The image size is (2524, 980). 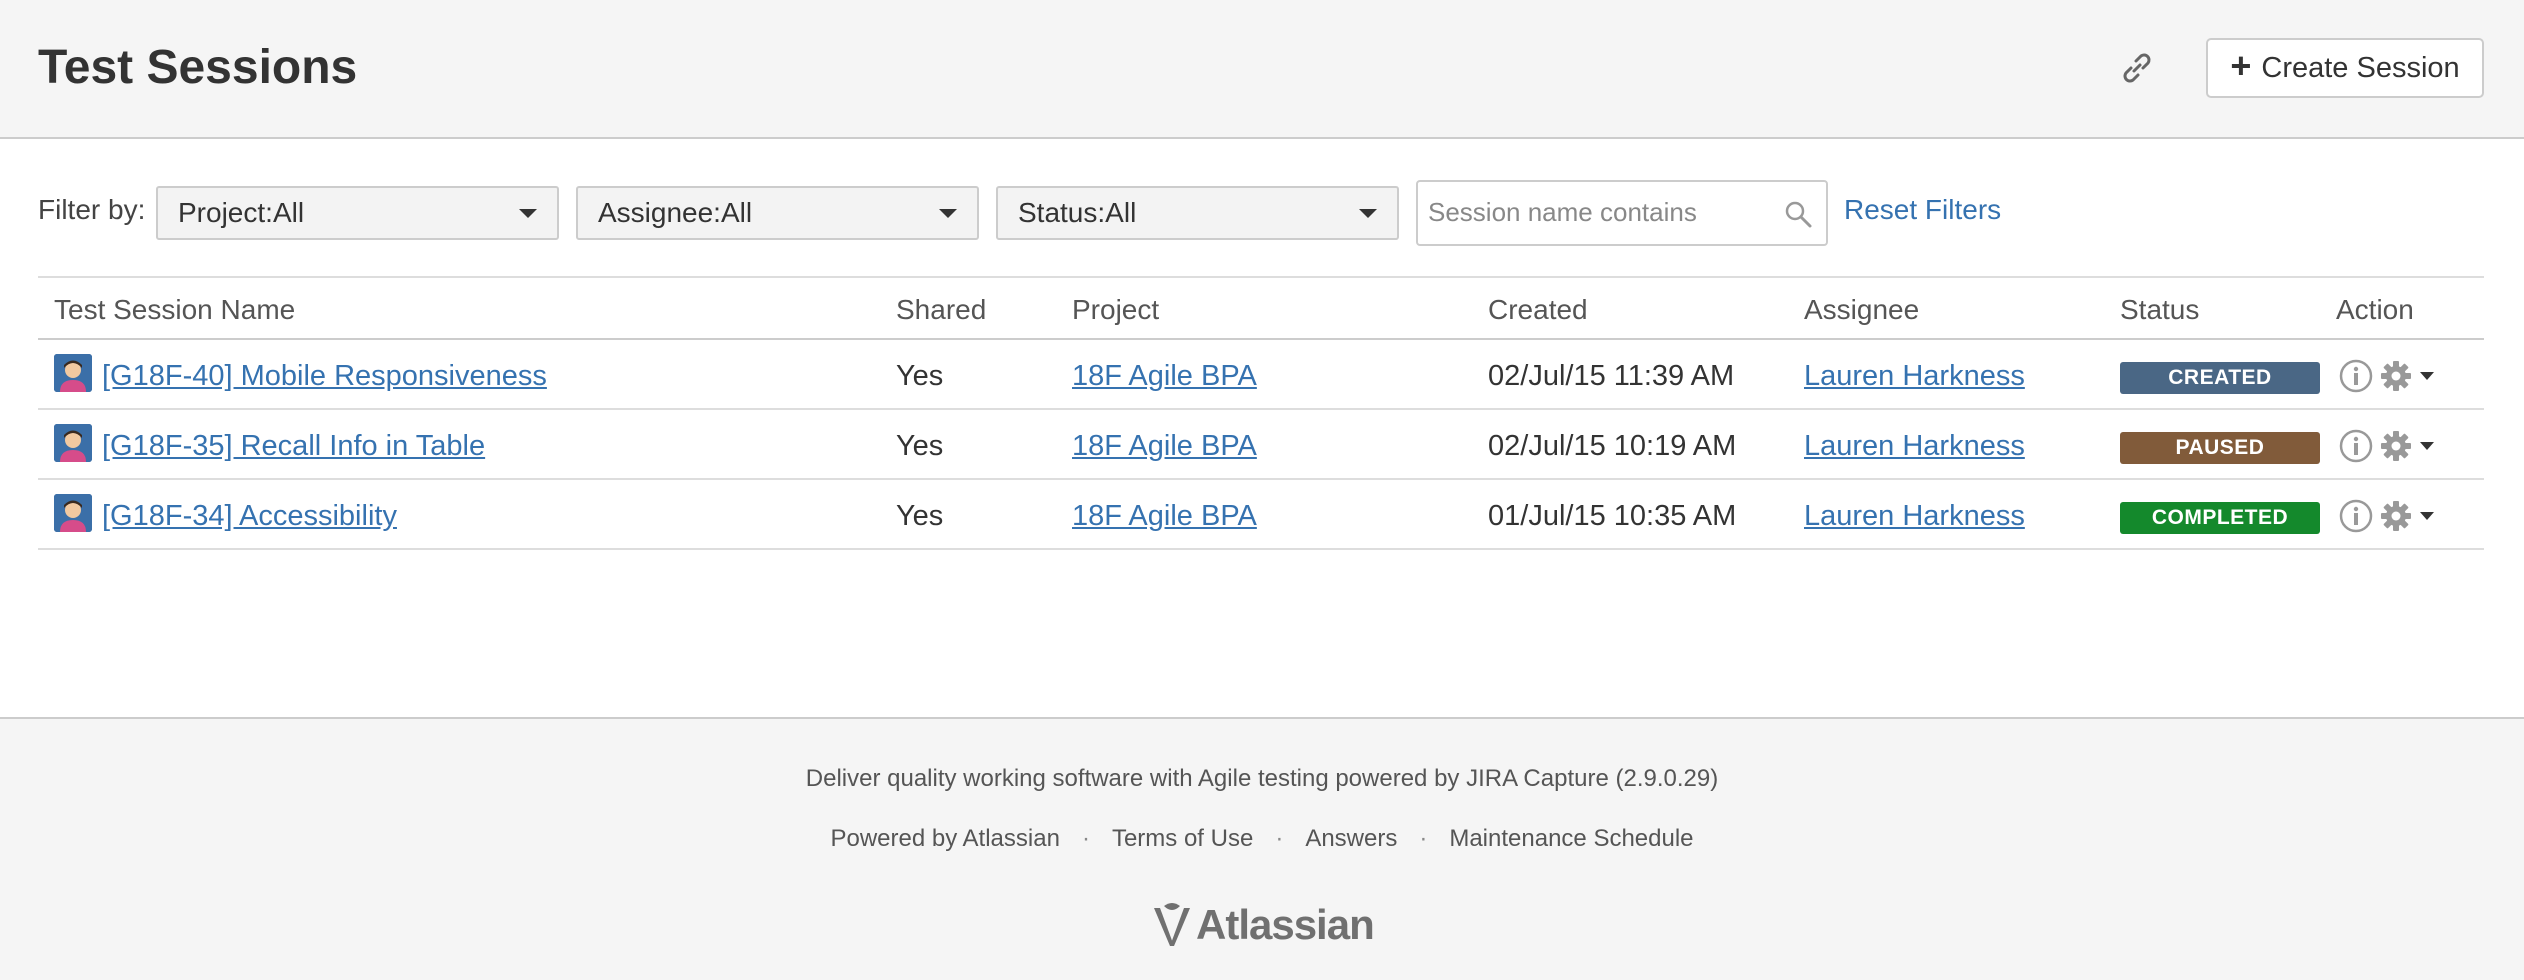 I want to click on column-header-created: Created, so click(x=1538, y=310).